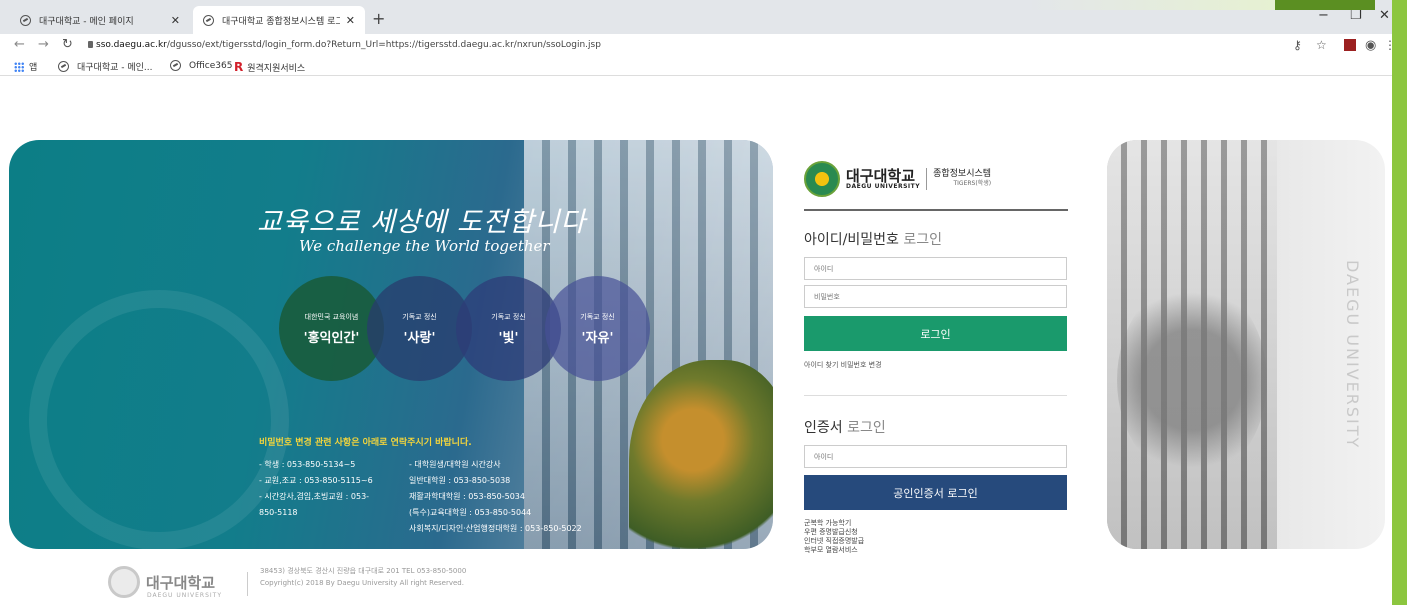  Describe the element at coordinates (1350, 45) in the screenshot. I see `pdf-extension-icon` at that location.